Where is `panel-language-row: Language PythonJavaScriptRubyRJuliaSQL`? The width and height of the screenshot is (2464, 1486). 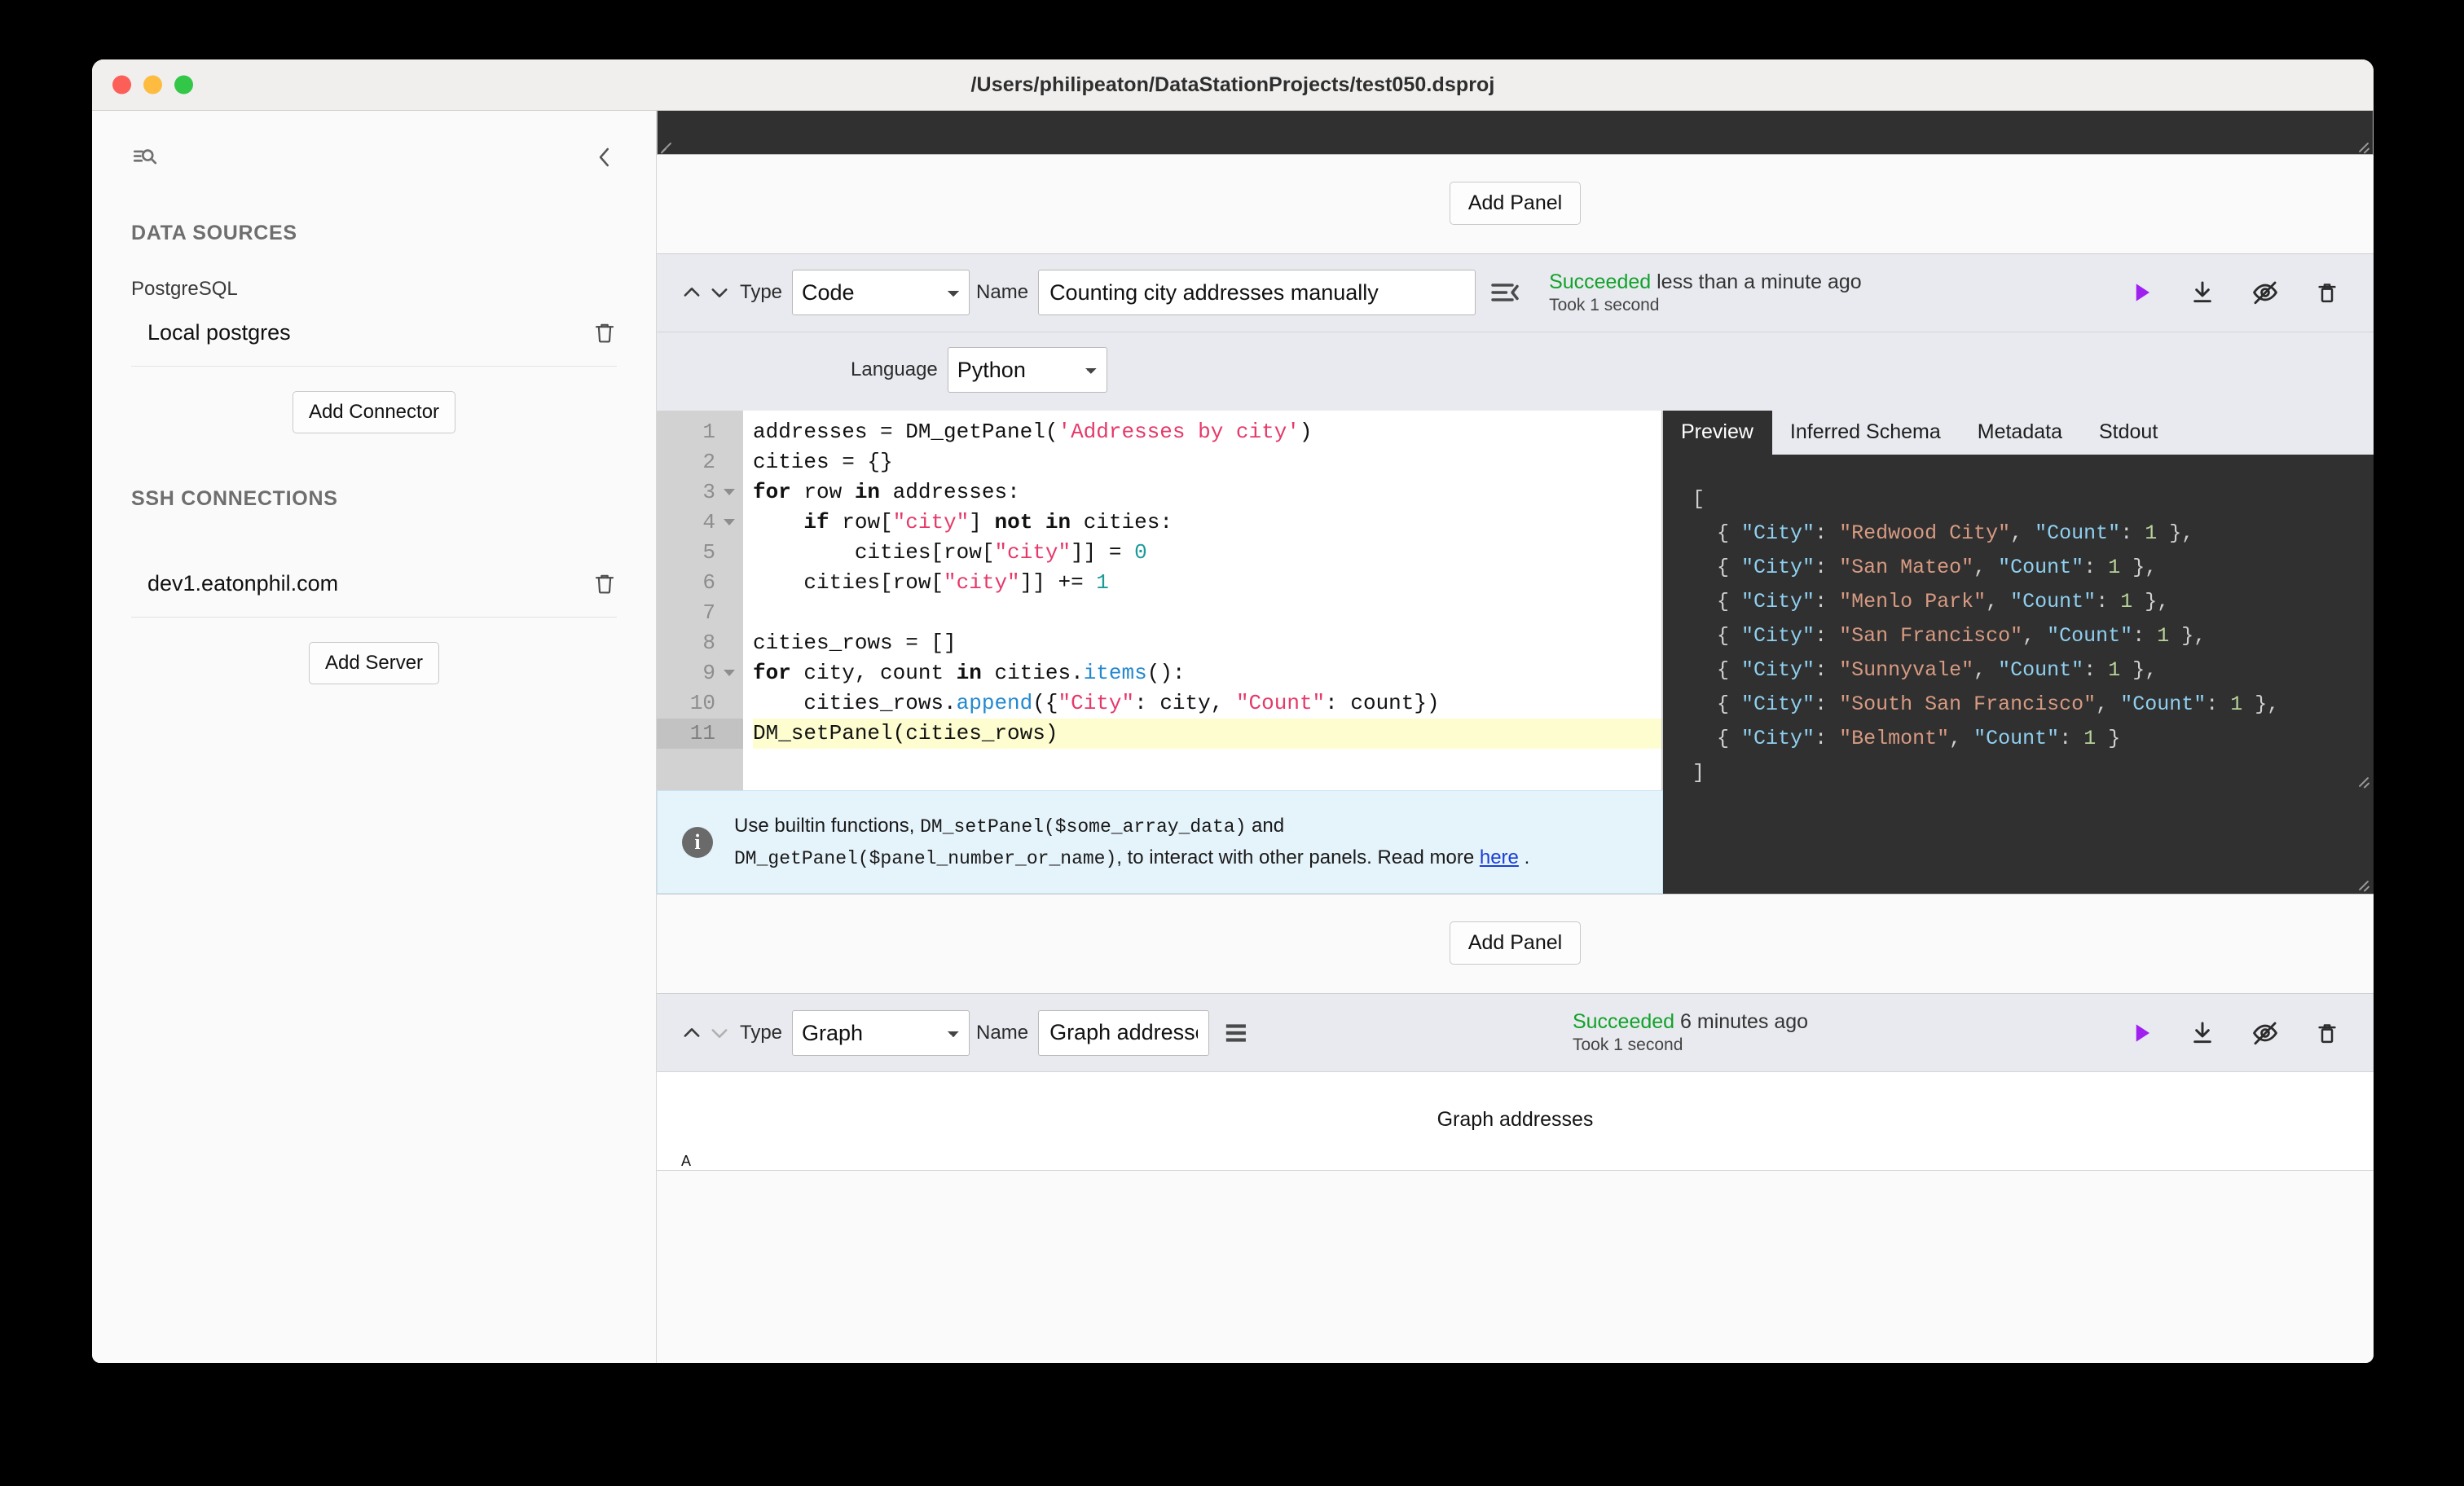
panel-language-row: Language PythonJavaScriptRubyRJuliaSQL is located at coordinates (1515, 371).